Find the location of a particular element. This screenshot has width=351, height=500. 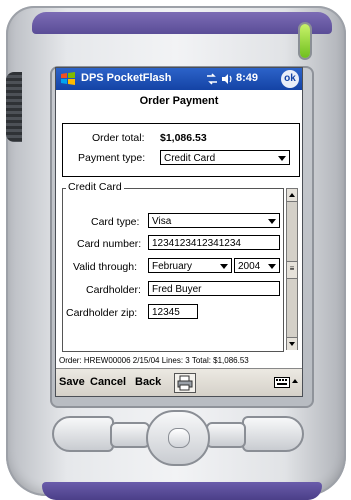

valid-month-select: February is located at coordinates (190, 265).